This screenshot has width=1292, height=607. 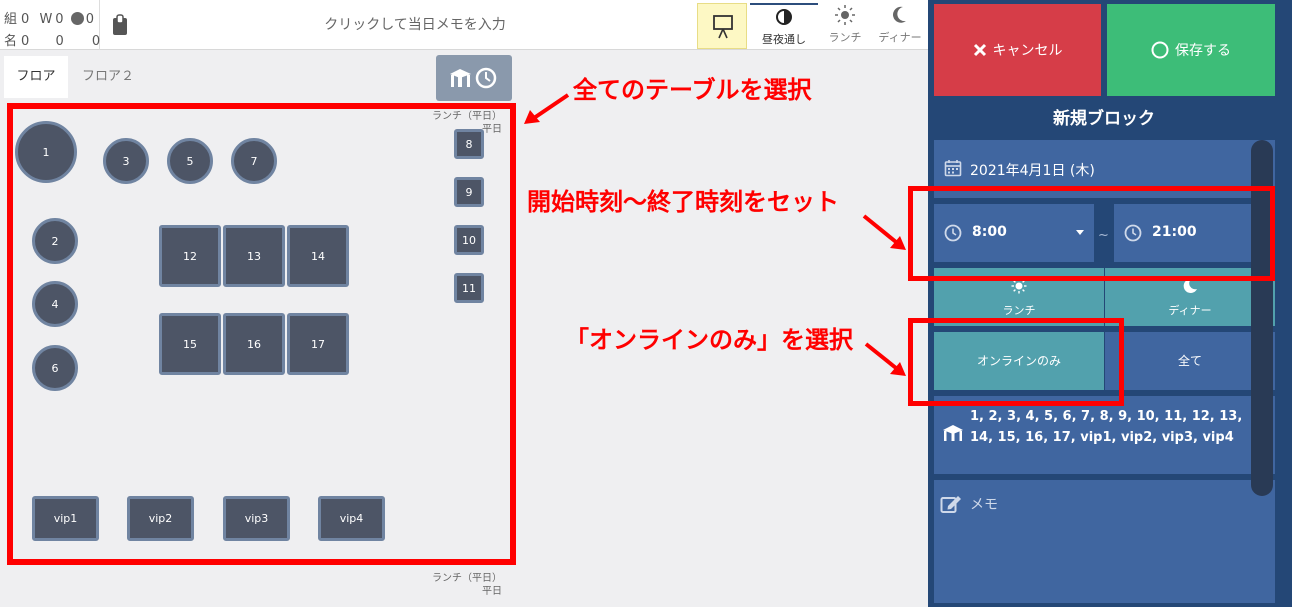 I want to click on stats-row-groups: 組0 W0 0, so click(x=49, y=17).